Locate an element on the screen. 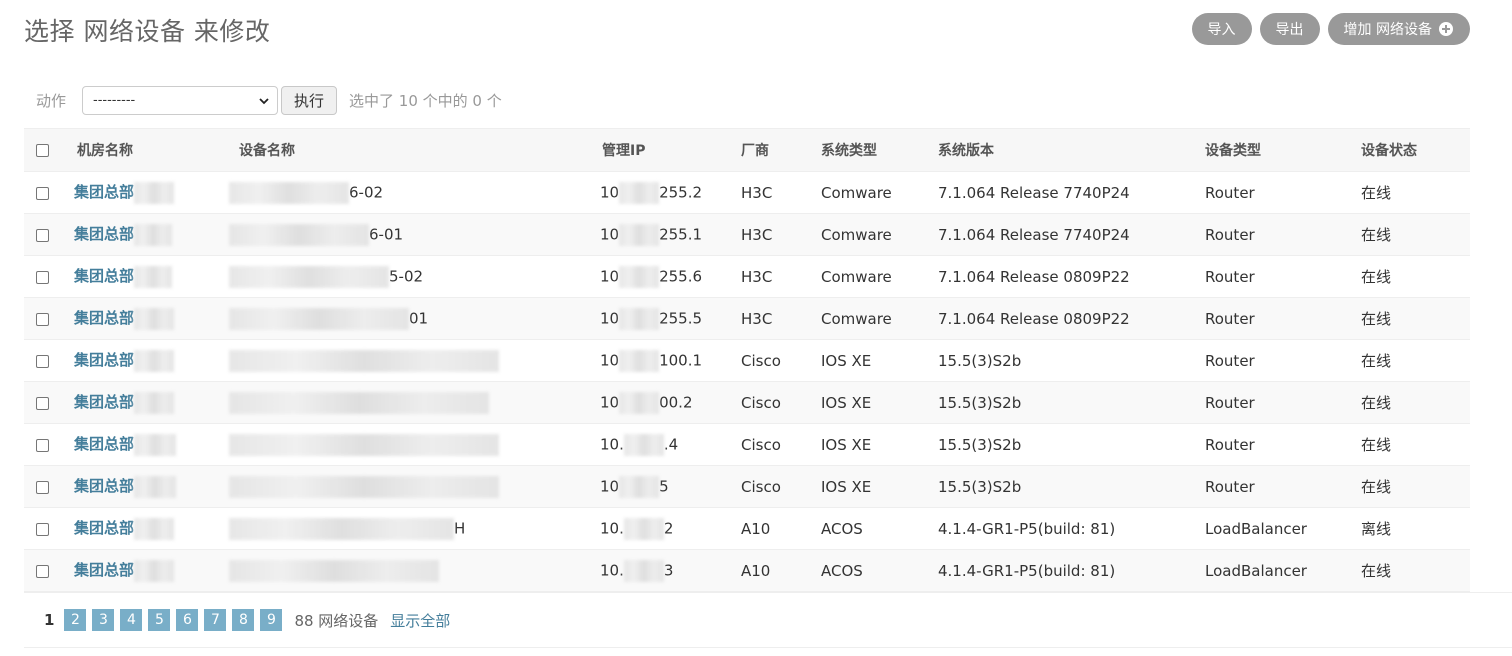 The height and width of the screenshot is (656, 1512). manage-ip-cell: 10 00.2 is located at coordinates (663, 402).